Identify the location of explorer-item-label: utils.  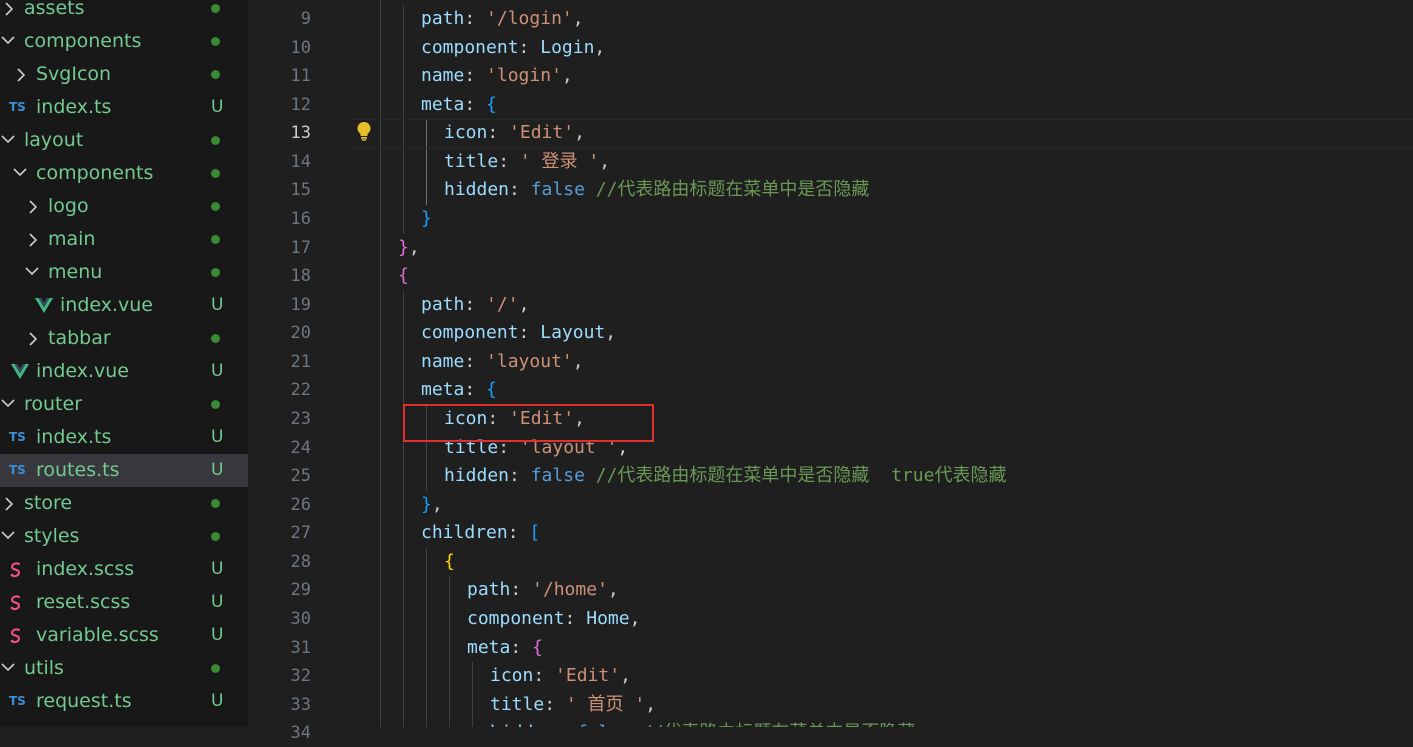
(44, 668).